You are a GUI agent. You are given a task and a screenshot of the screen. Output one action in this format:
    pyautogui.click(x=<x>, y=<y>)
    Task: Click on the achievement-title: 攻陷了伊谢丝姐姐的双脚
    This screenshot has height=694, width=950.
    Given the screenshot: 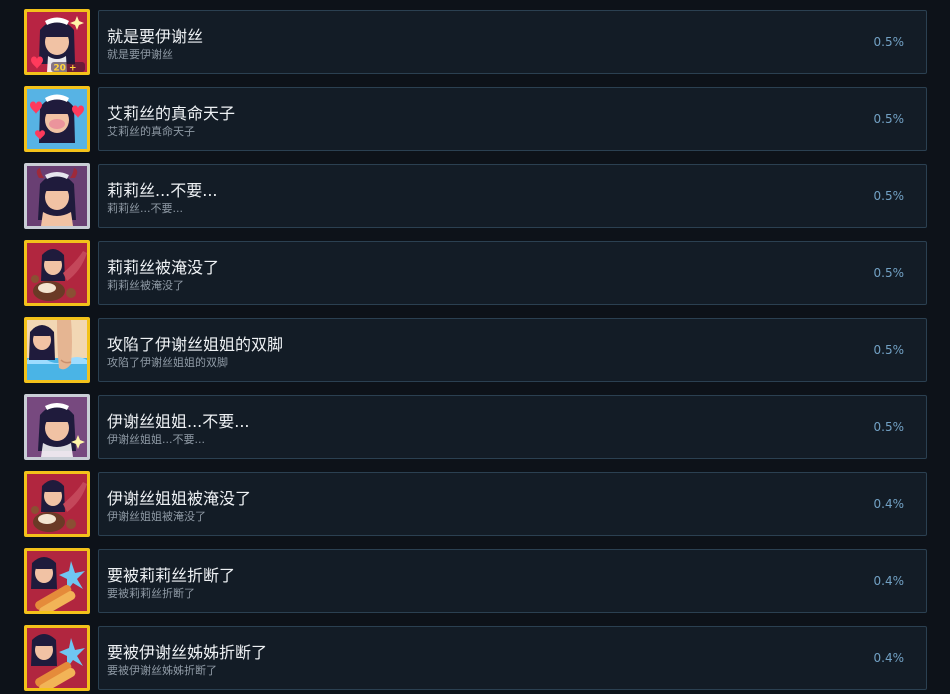 What is the action you would take?
    pyautogui.click(x=195, y=344)
    